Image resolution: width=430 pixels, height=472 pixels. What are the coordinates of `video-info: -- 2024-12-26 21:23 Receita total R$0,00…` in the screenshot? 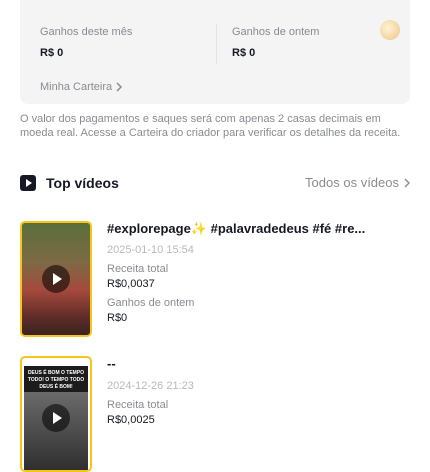 It's located at (257, 391).